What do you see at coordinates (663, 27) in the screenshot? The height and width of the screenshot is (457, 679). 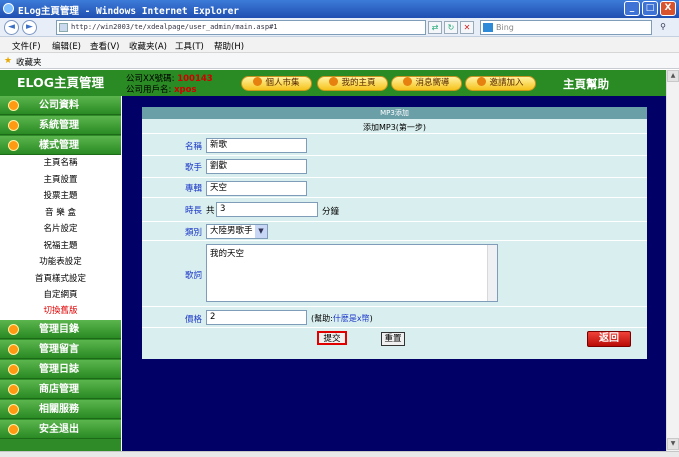 I see `search-icon: ⚲` at bounding box center [663, 27].